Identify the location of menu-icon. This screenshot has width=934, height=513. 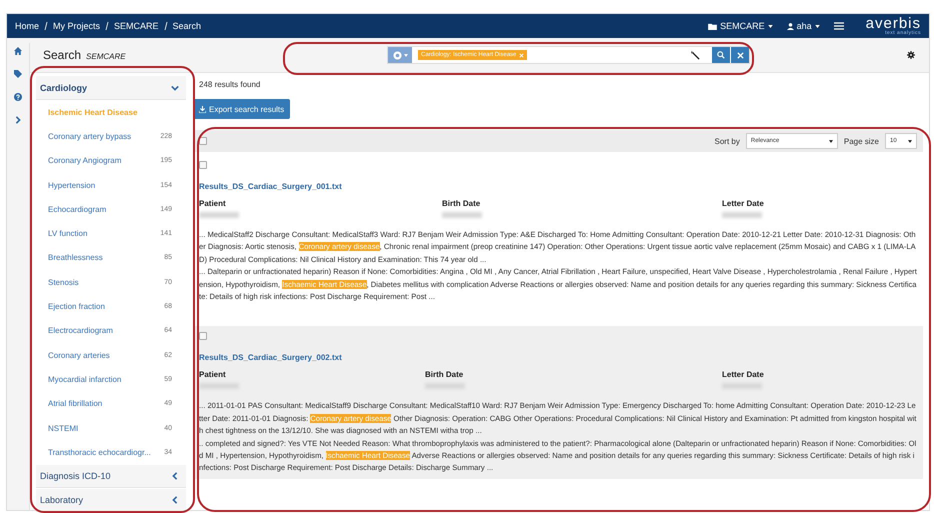
(839, 26).